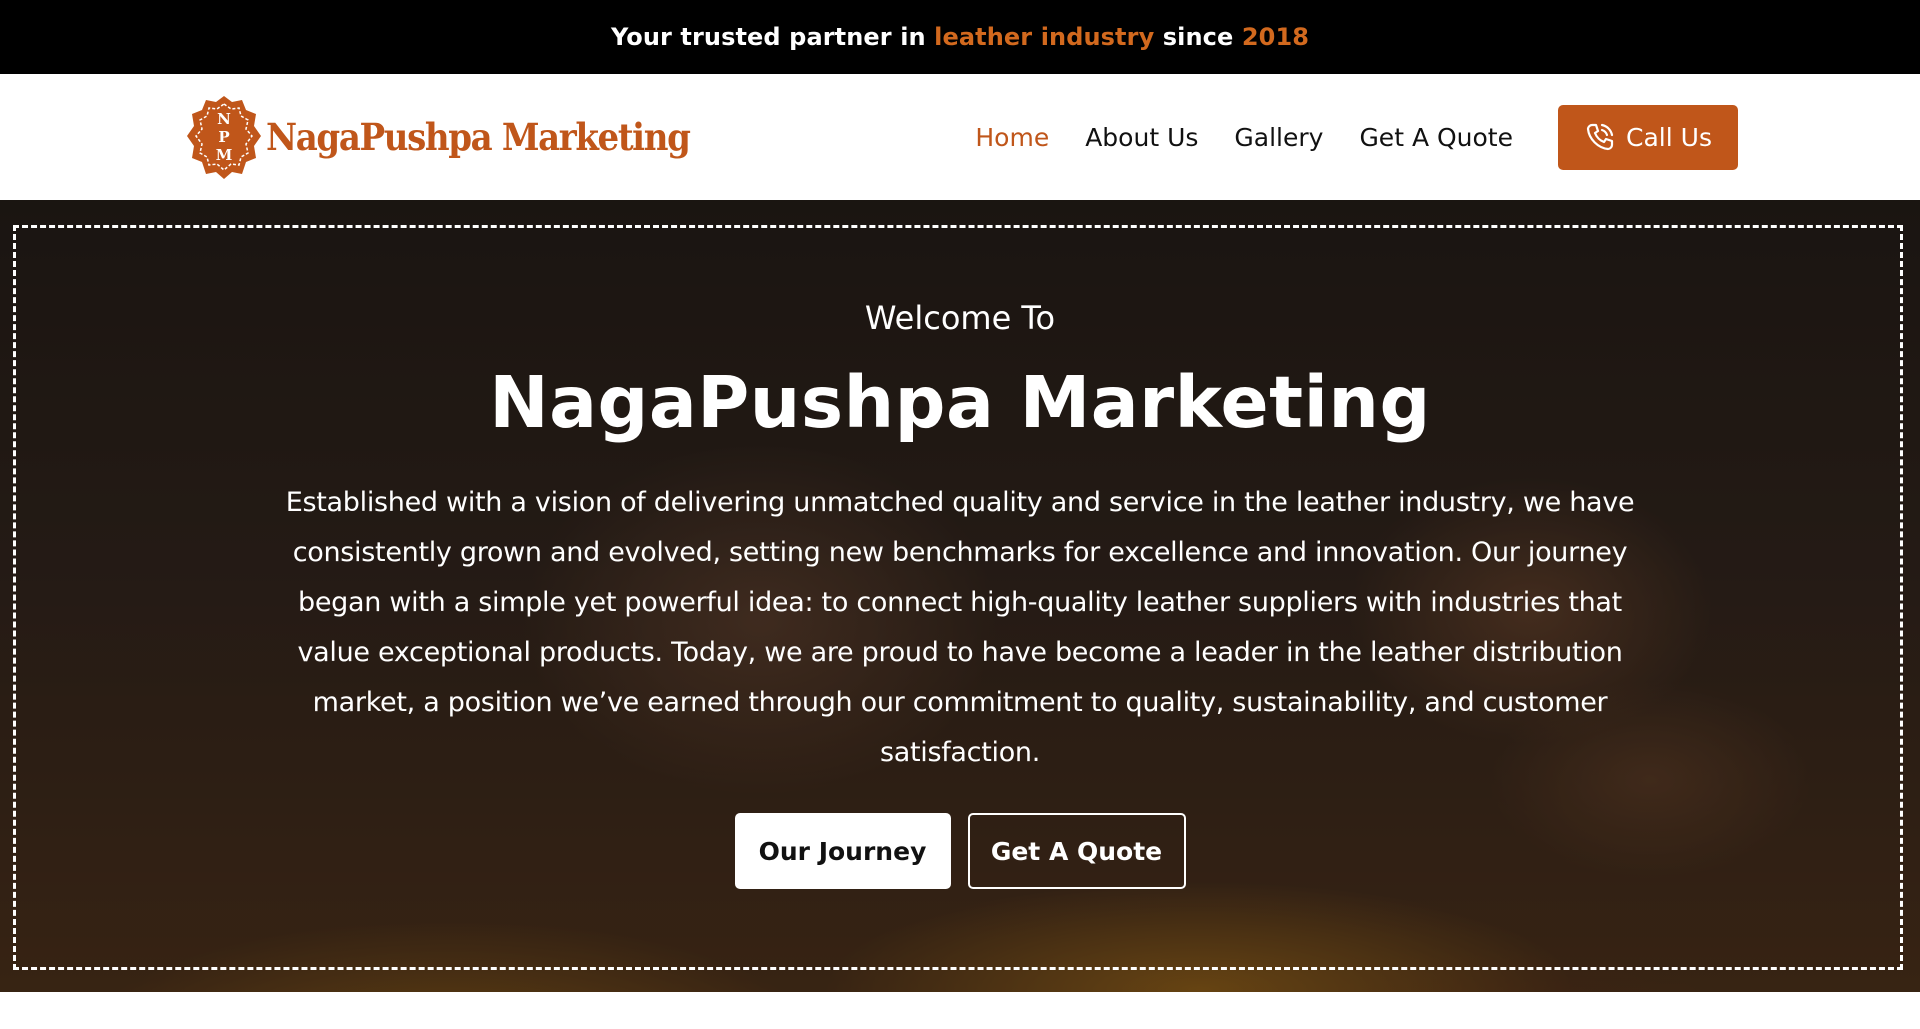 The width and height of the screenshot is (1920, 1029). Describe the element at coordinates (1278, 137) in the screenshot. I see `nav-gallery: Gallery` at that location.